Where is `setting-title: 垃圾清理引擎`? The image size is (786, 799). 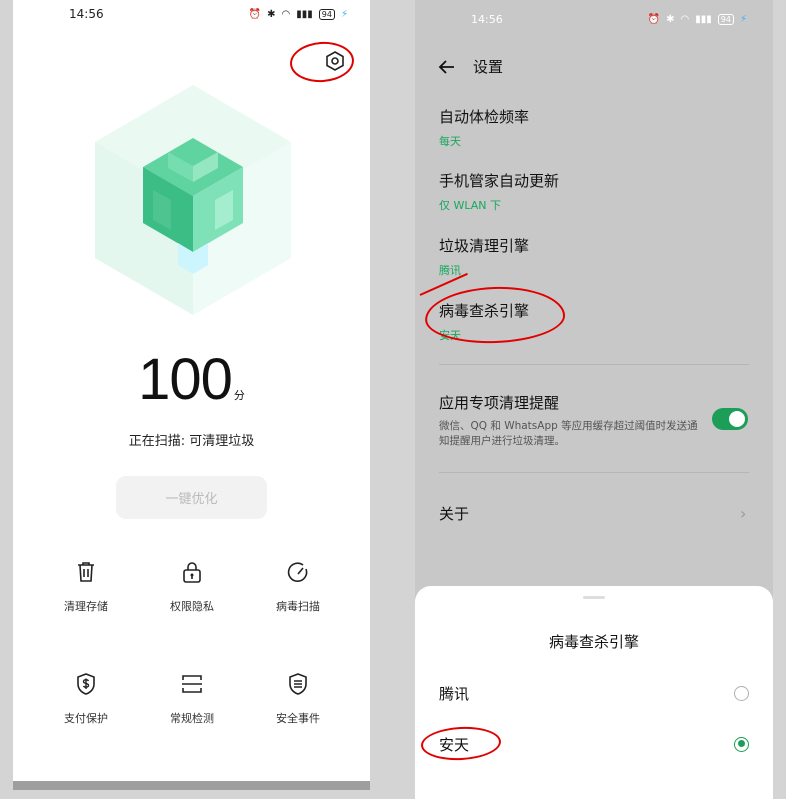 setting-title: 垃圾清理引擎 is located at coordinates (484, 246).